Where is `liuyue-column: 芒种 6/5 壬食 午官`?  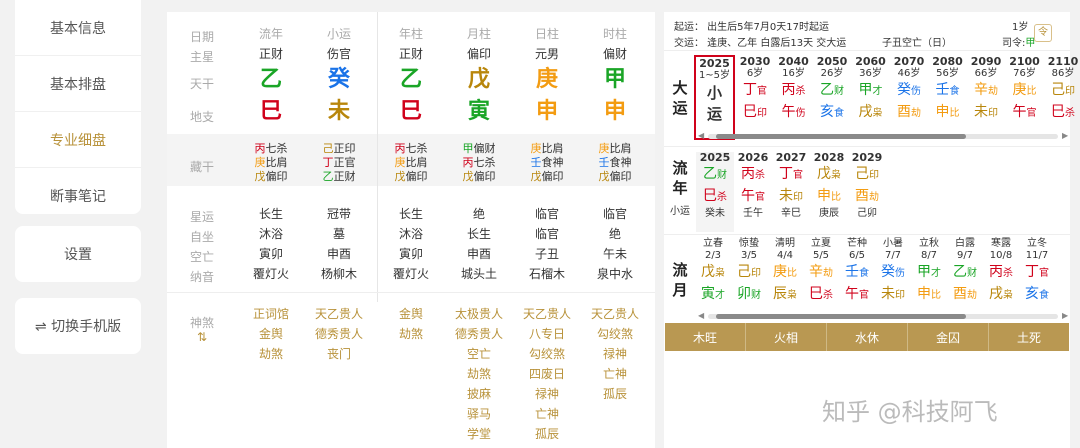
liuyue-column: 芒种 6/5 壬食 午官 is located at coordinates (857, 272).